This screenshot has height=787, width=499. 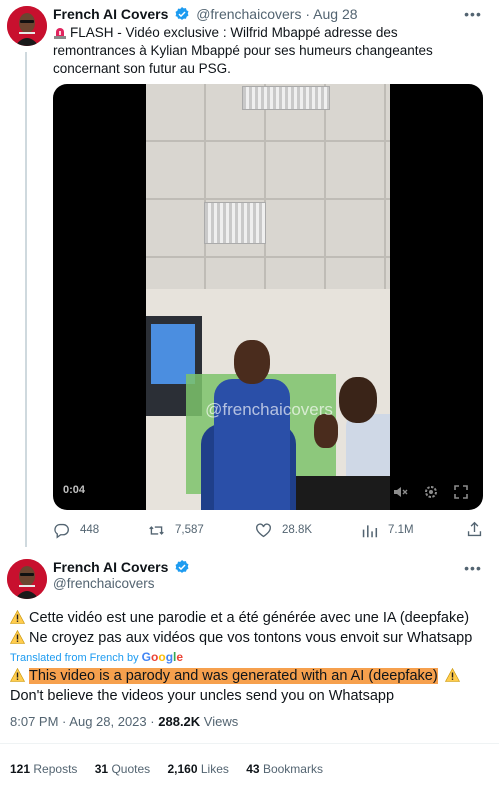 I want to click on share-icon, so click(x=474, y=529).